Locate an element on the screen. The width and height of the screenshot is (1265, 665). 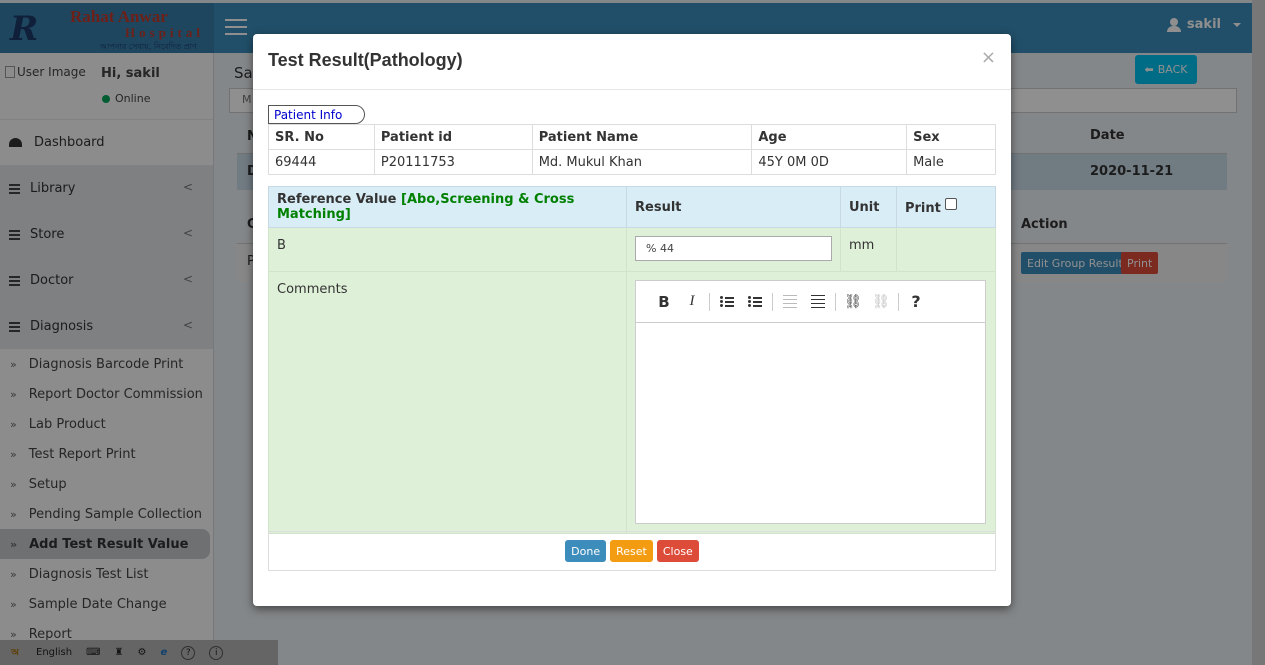
modal-footer-actions: Done Reset Close is located at coordinates (632, 551).